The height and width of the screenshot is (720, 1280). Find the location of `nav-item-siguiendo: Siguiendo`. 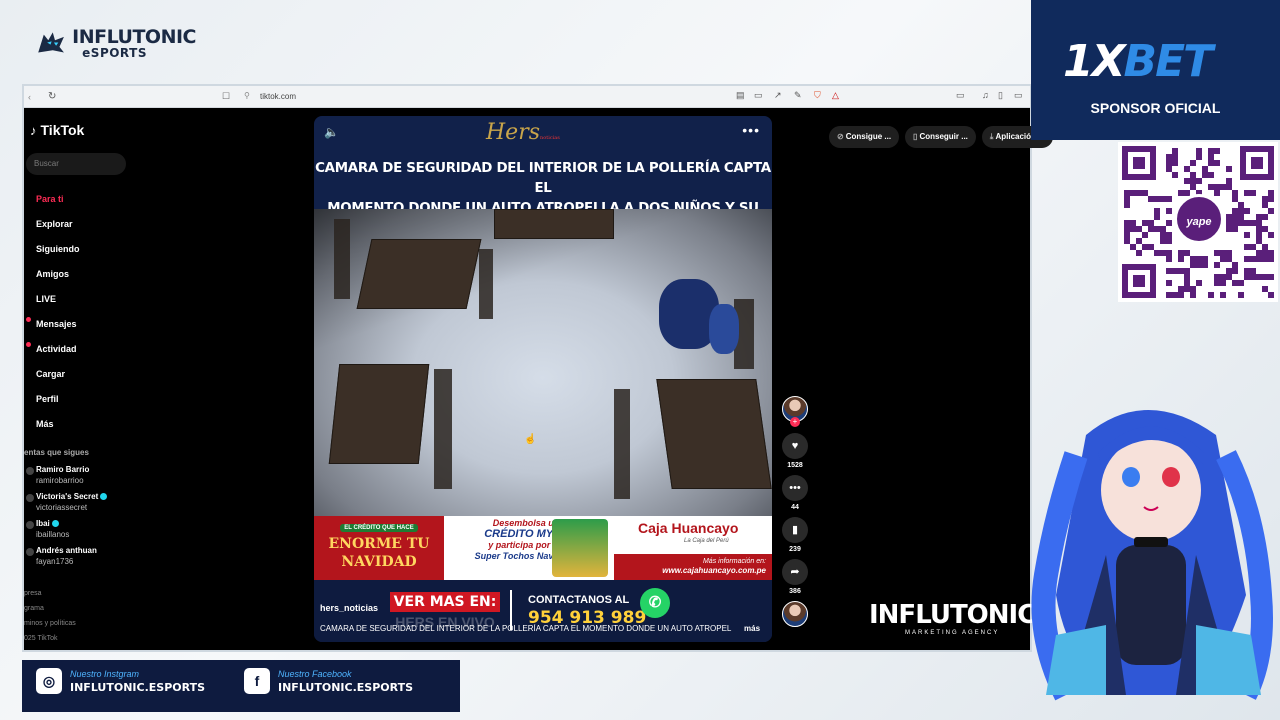

nav-item-siguiendo: Siguiendo is located at coordinates (84, 248).